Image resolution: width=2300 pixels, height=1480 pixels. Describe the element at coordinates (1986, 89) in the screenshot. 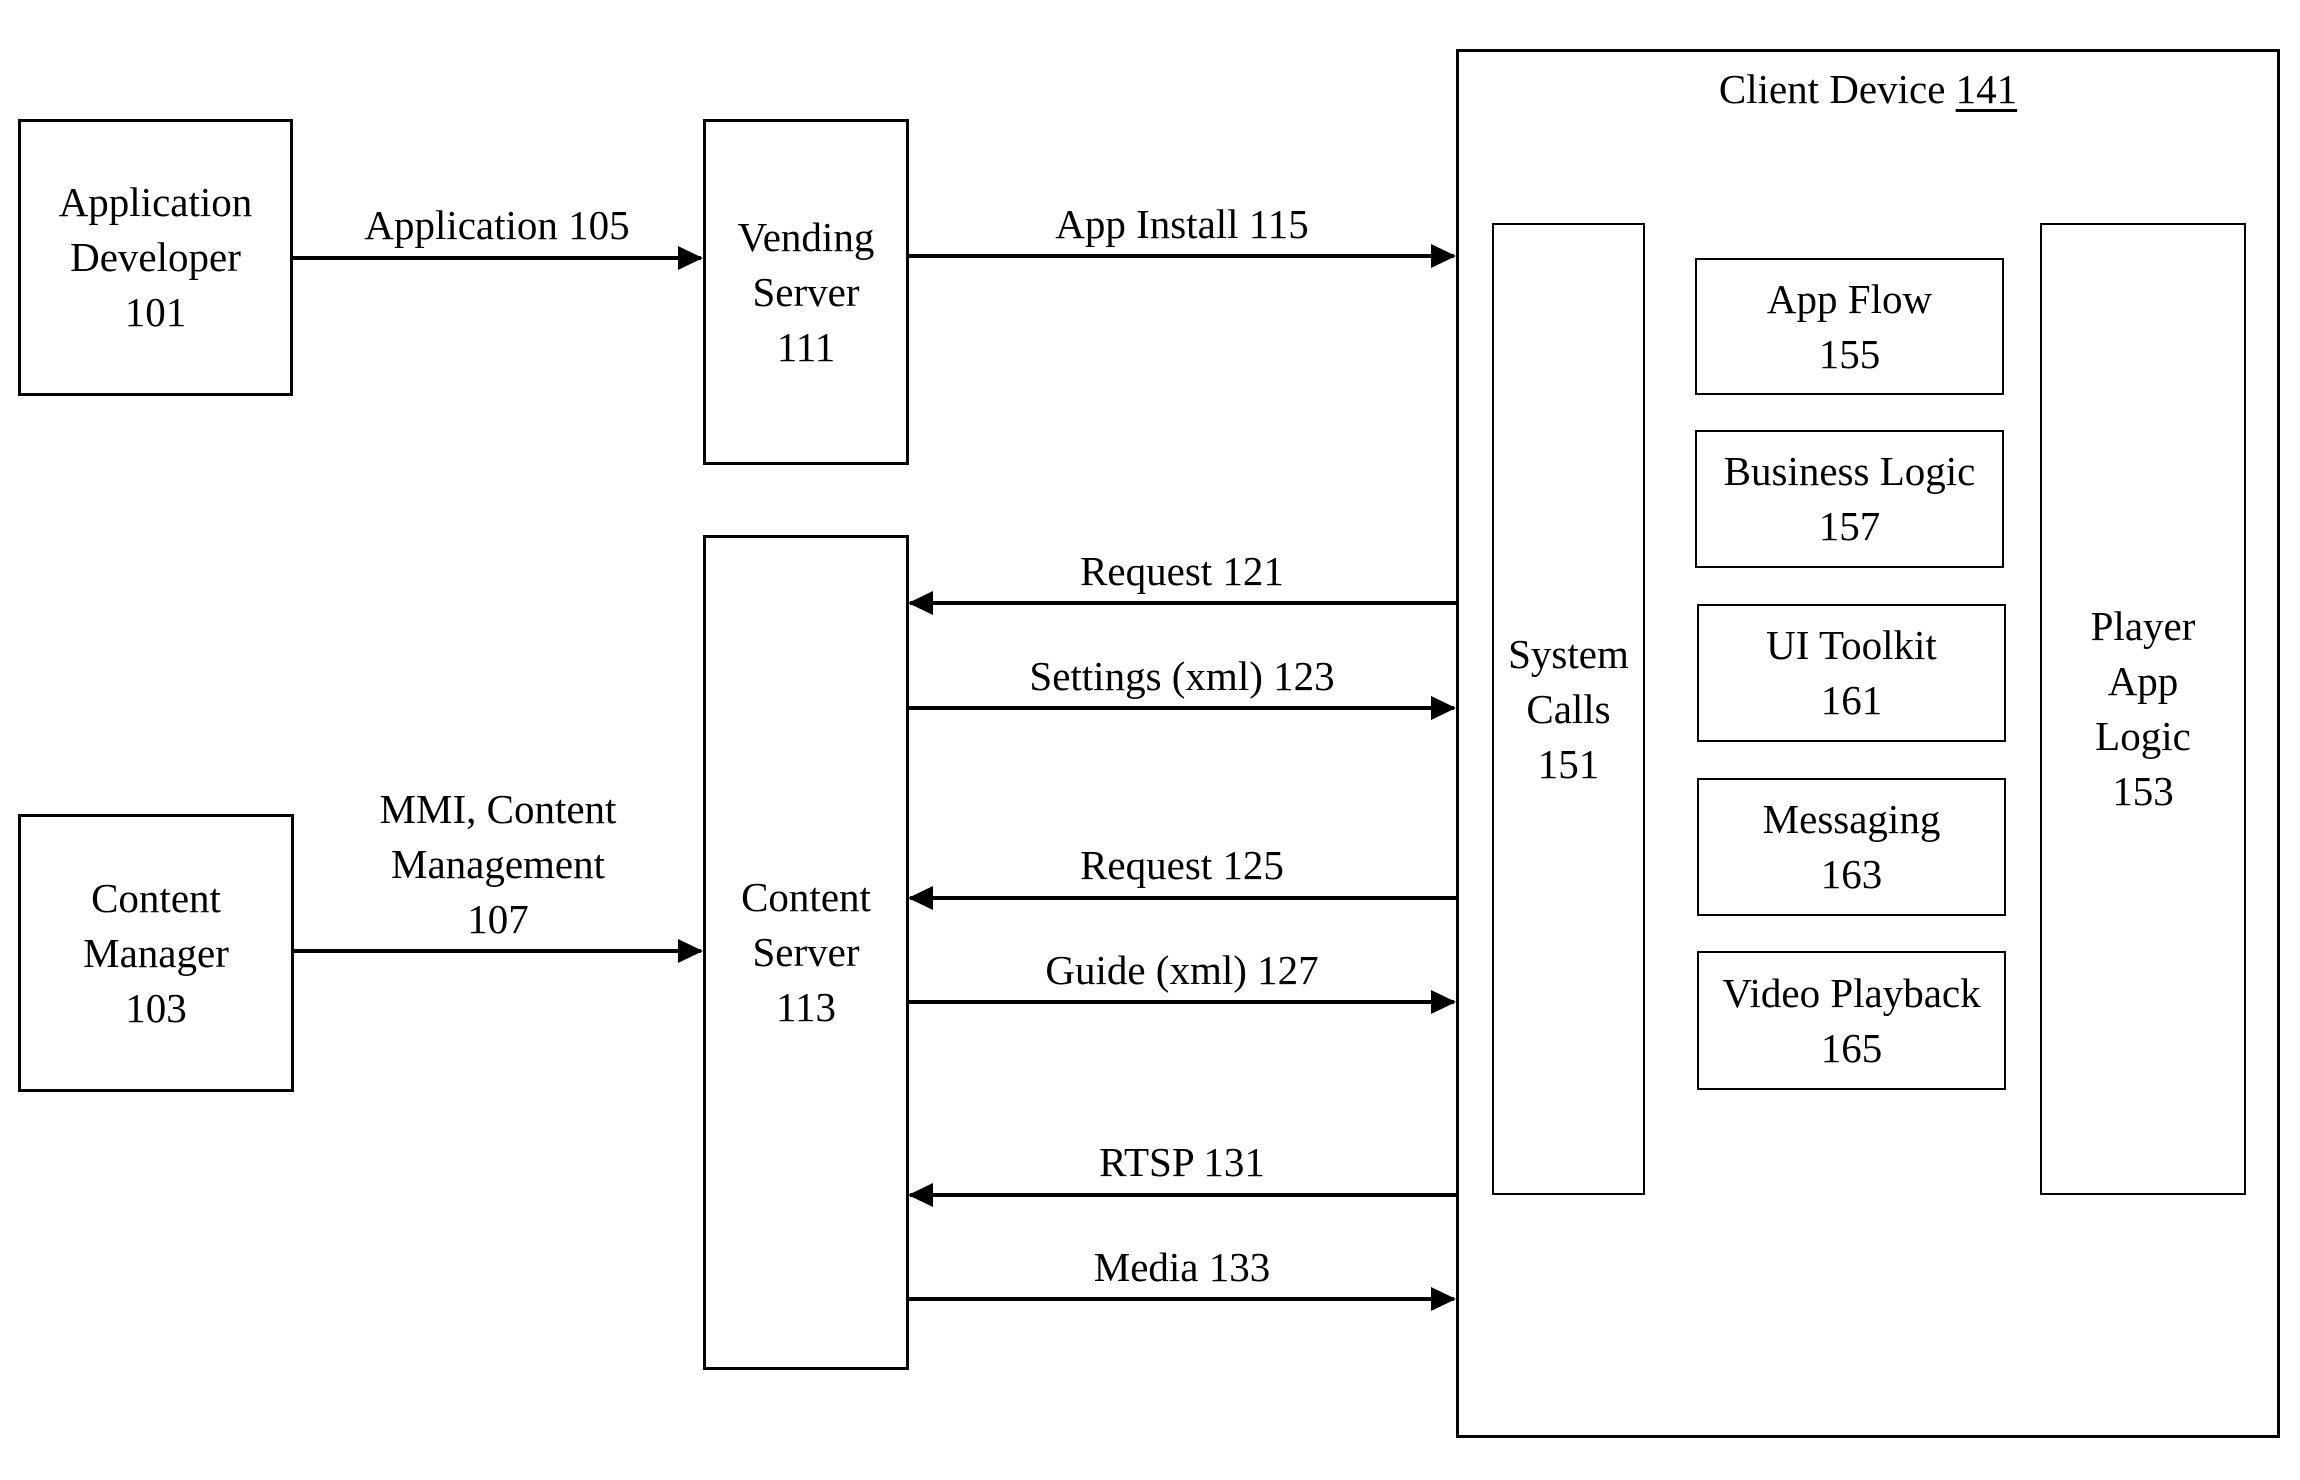

I see `client-device-number: 141` at that location.